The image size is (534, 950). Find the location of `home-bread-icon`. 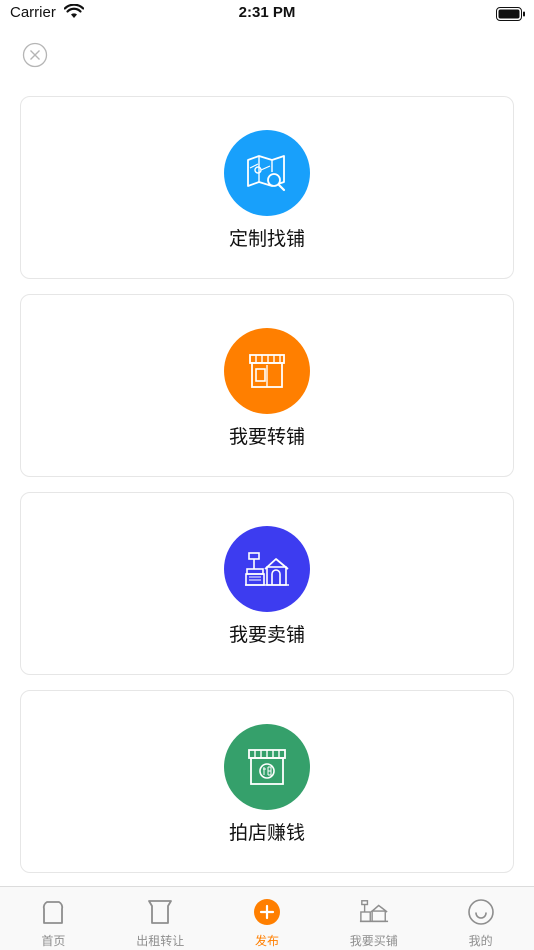

home-bread-icon is located at coordinates (53, 912).